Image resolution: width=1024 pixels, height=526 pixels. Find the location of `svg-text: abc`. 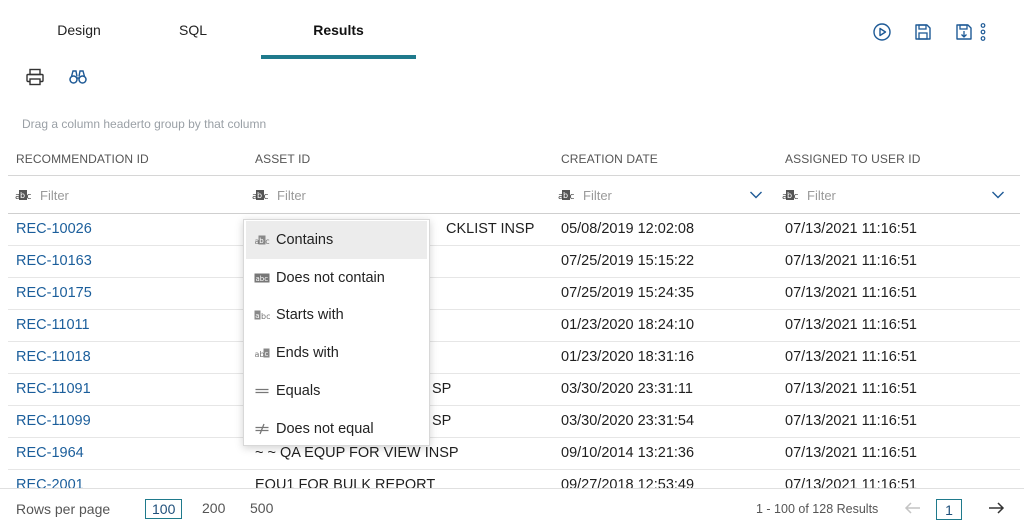

svg-text: abc is located at coordinates (262, 279).